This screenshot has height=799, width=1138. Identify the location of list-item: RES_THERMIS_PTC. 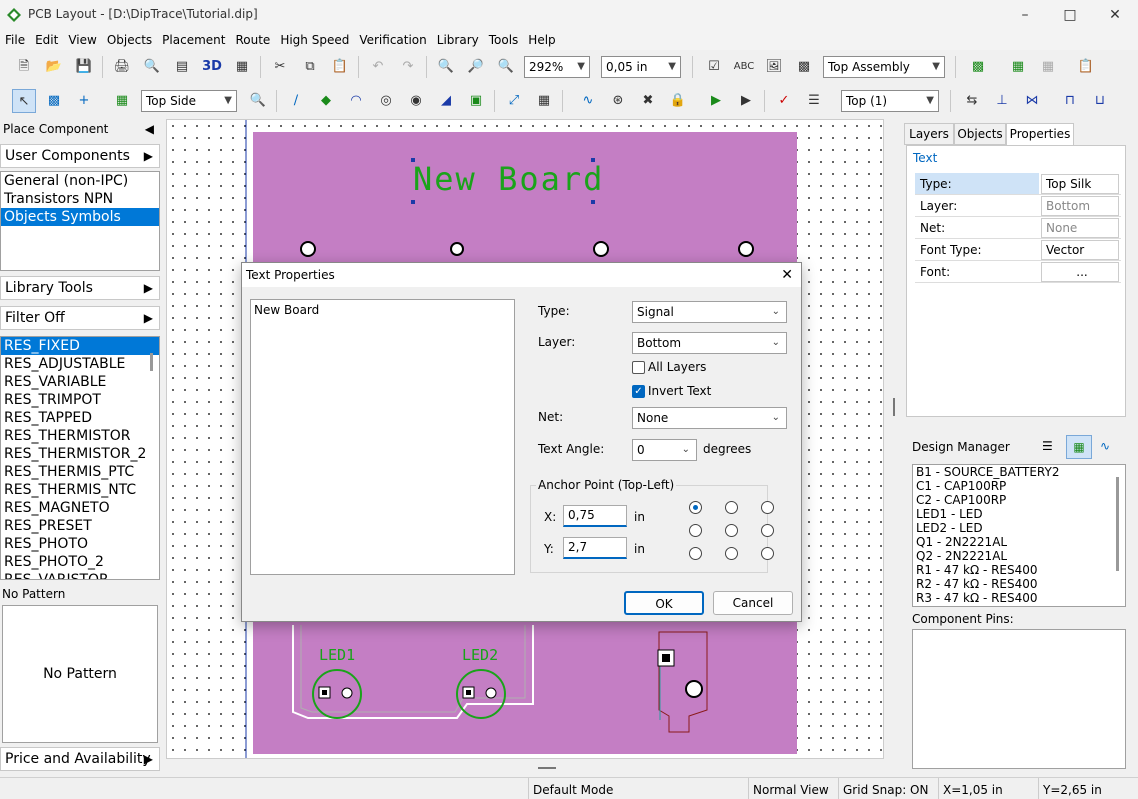
(80, 472).